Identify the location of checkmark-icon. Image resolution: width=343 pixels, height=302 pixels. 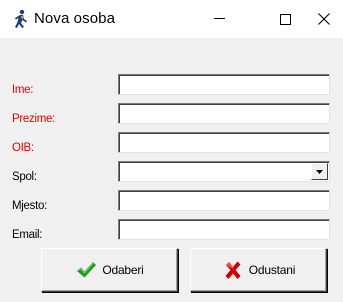
(87, 270).